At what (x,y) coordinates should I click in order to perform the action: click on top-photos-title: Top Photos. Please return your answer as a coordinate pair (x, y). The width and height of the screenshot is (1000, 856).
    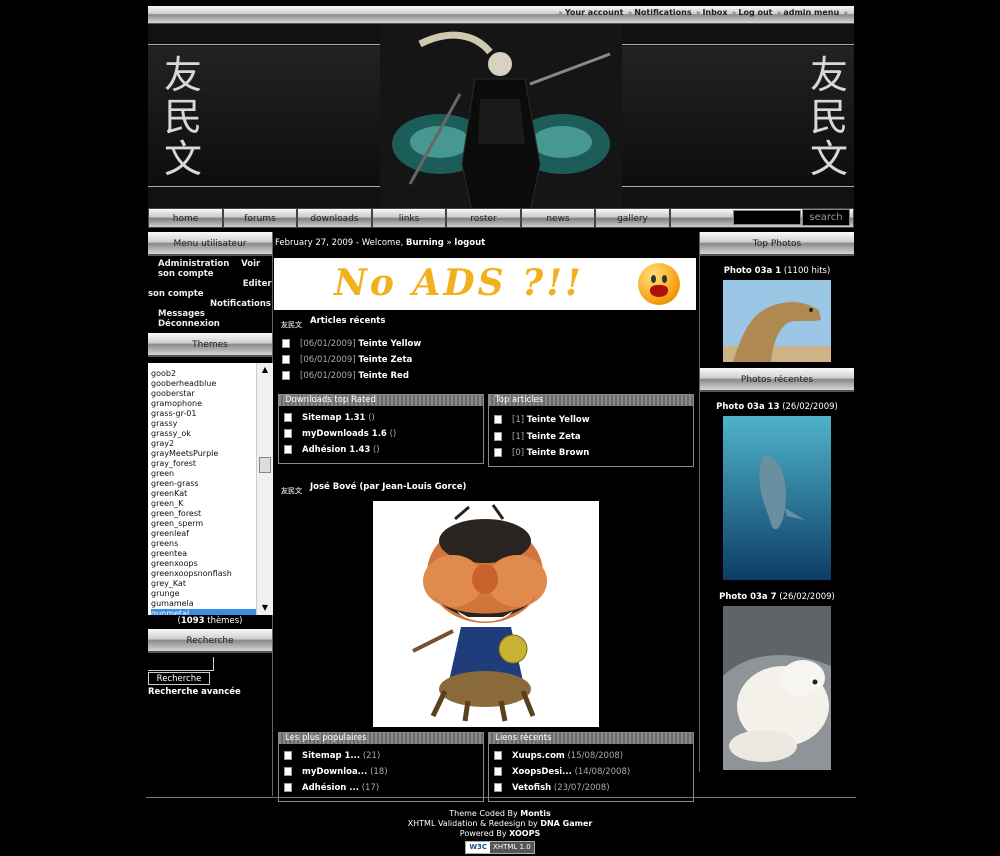
    Looking at the image, I should click on (777, 244).